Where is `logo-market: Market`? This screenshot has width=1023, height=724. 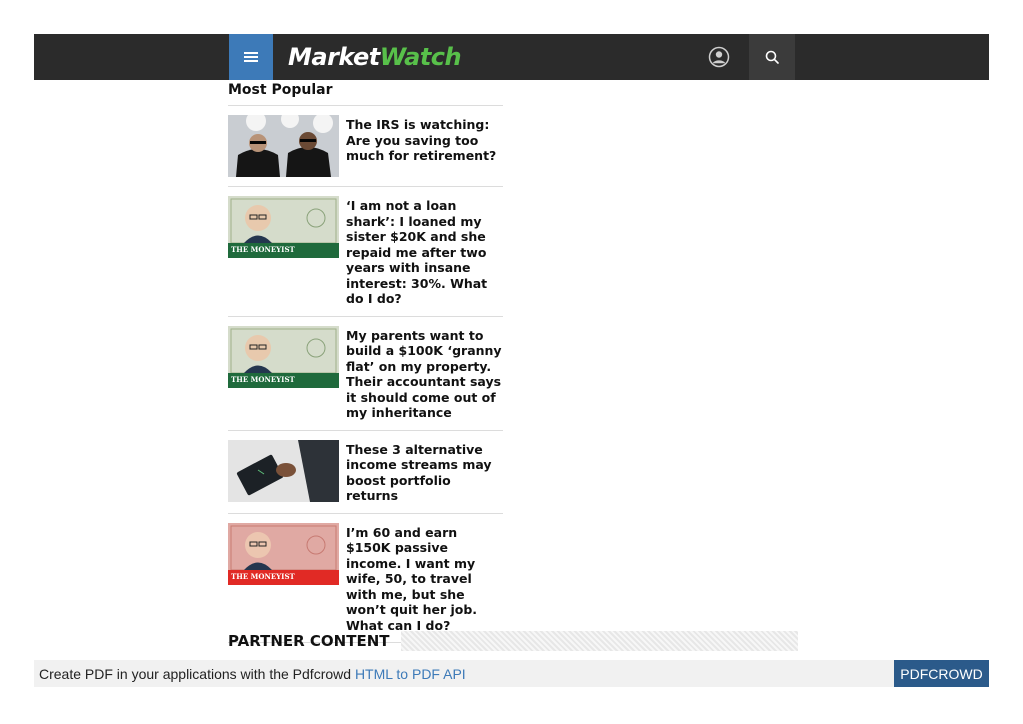 logo-market: Market is located at coordinates (334, 57).